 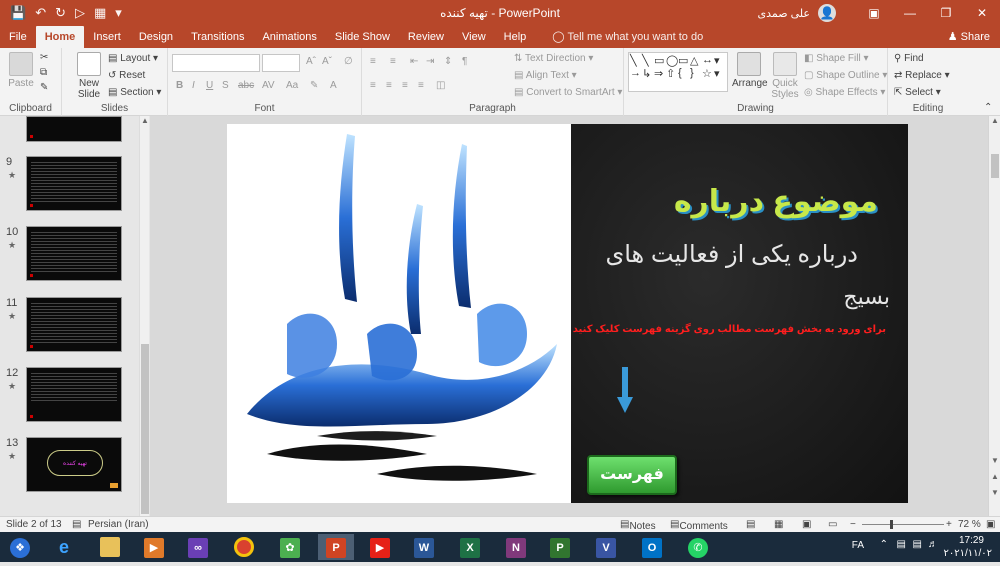 I want to click on tab-help: Help, so click(x=515, y=37).